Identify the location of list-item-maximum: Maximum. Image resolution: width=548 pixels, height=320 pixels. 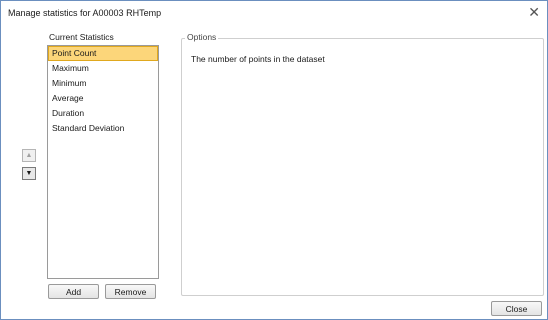
(103, 68).